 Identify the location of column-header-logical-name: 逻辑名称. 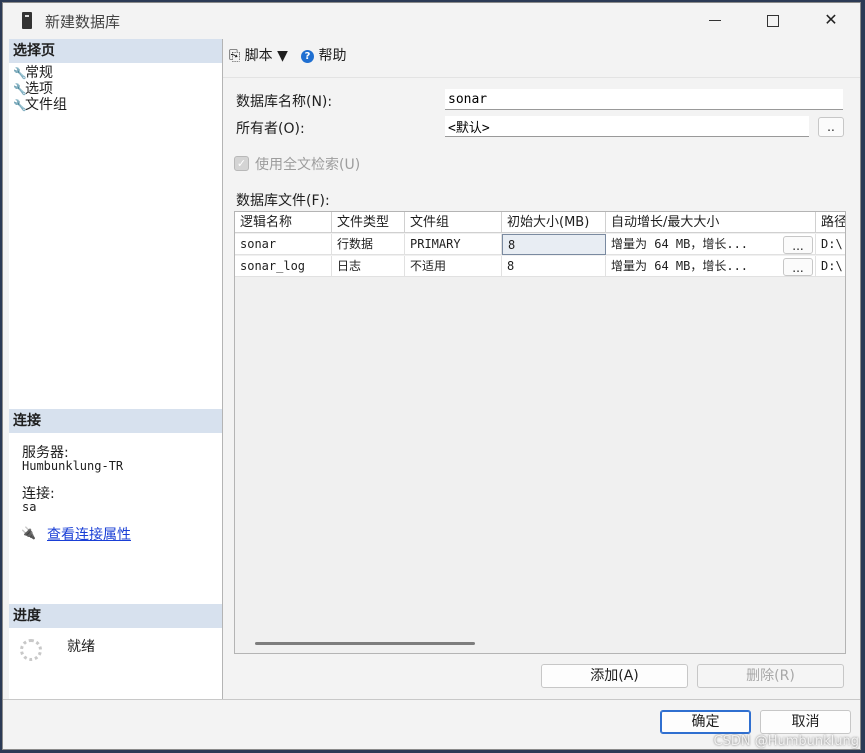
(283, 222).